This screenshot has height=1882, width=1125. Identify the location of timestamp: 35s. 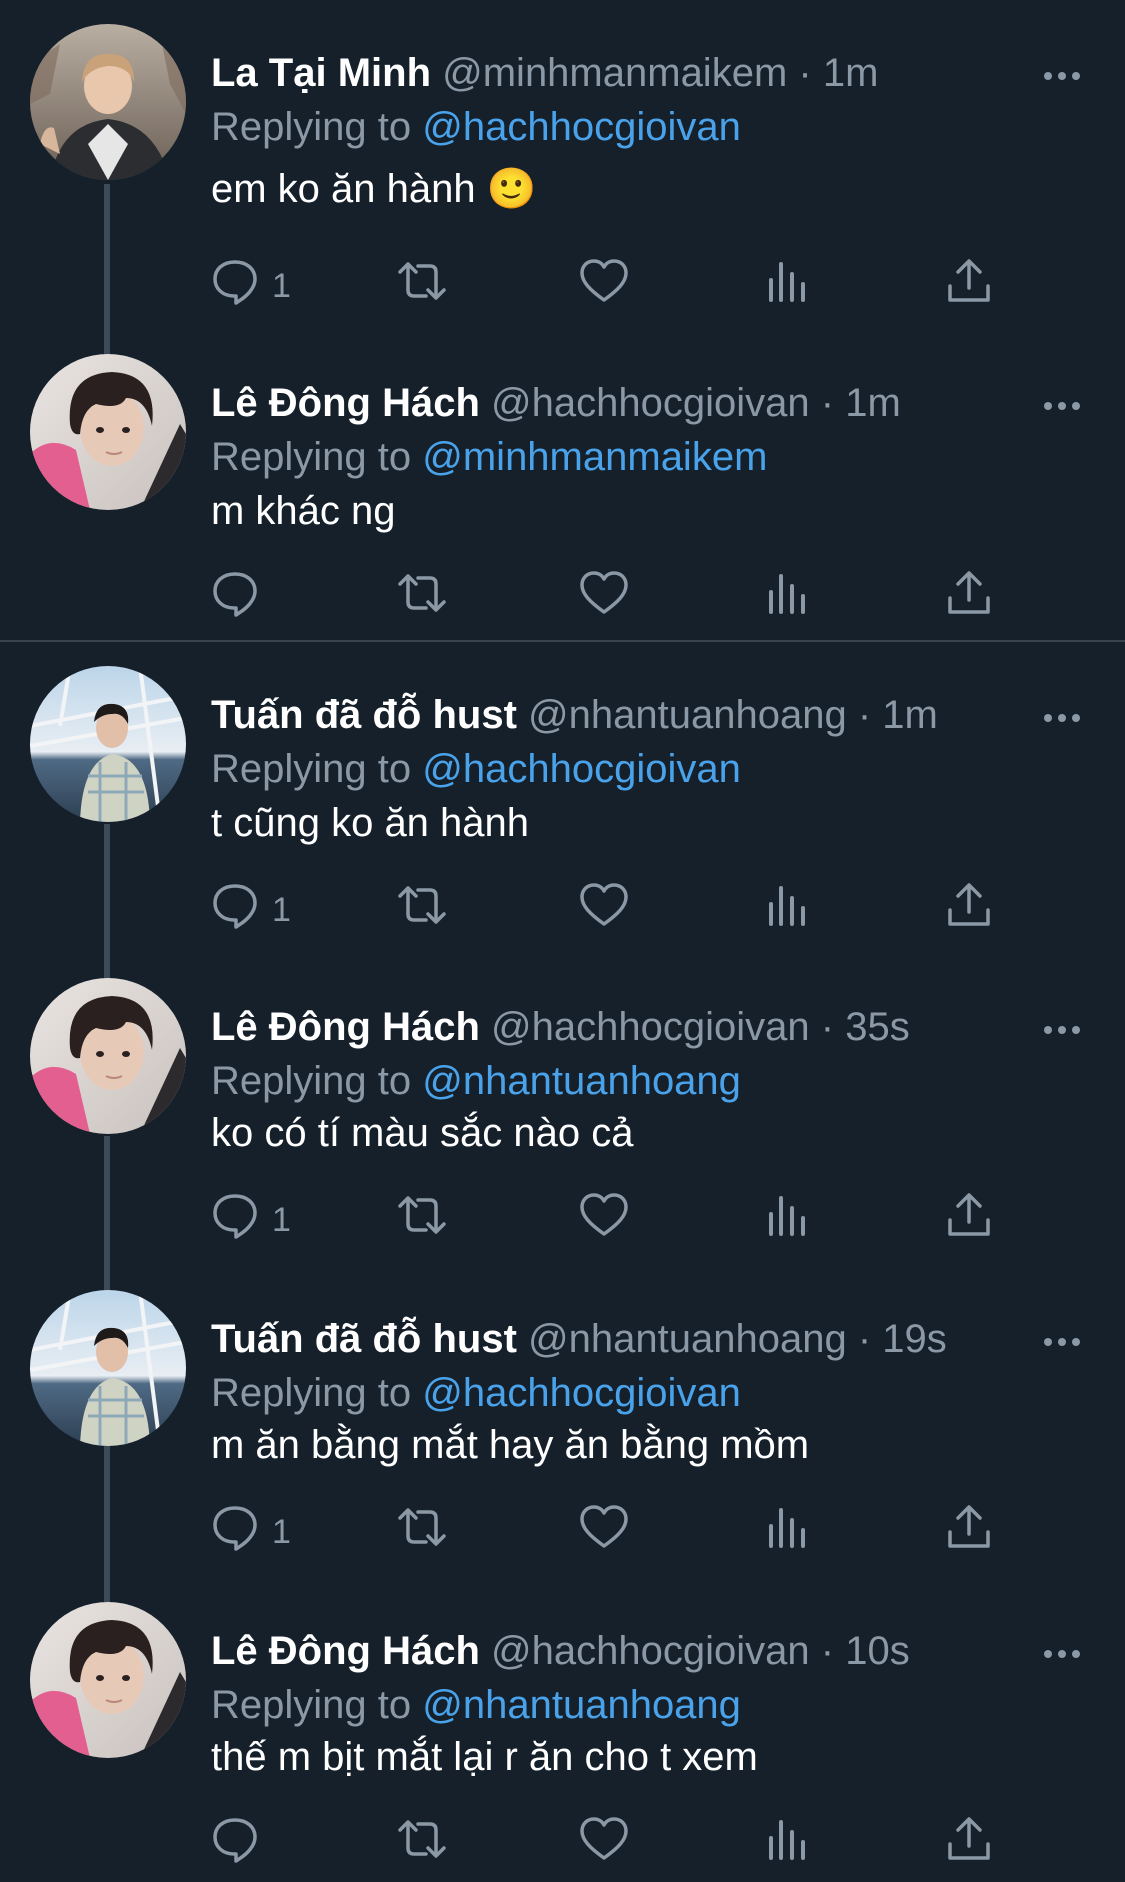
(877, 1027).